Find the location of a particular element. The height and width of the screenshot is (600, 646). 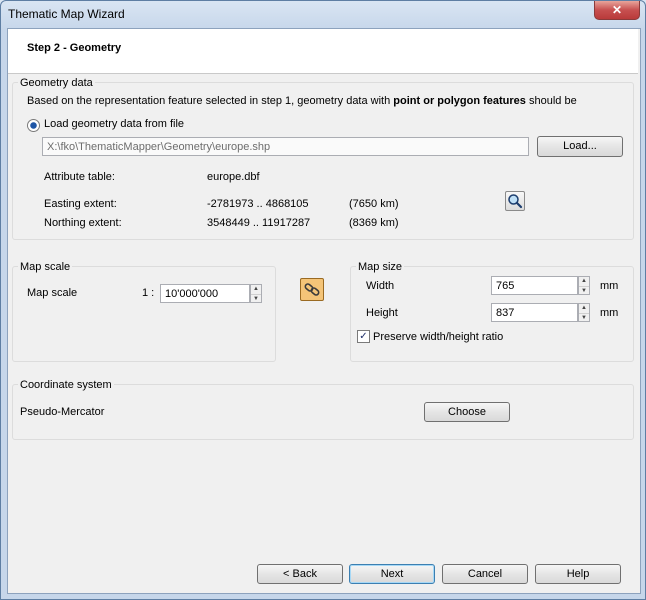

map-scale-input: 10'000'000 is located at coordinates (205, 293).